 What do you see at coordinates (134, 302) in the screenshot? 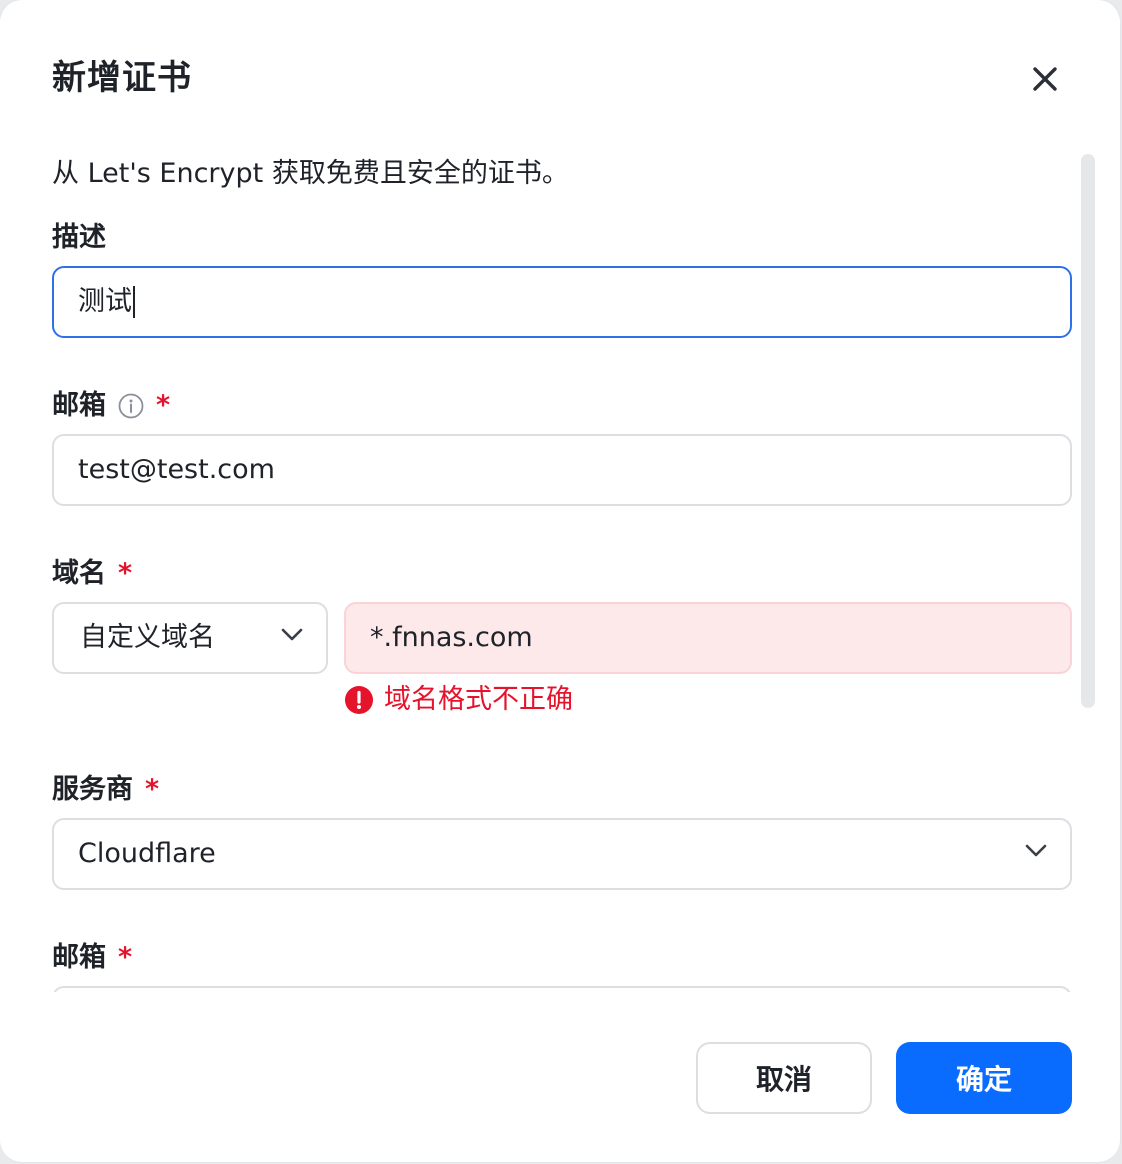
I see `text-caret` at bounding box center [134, 302].